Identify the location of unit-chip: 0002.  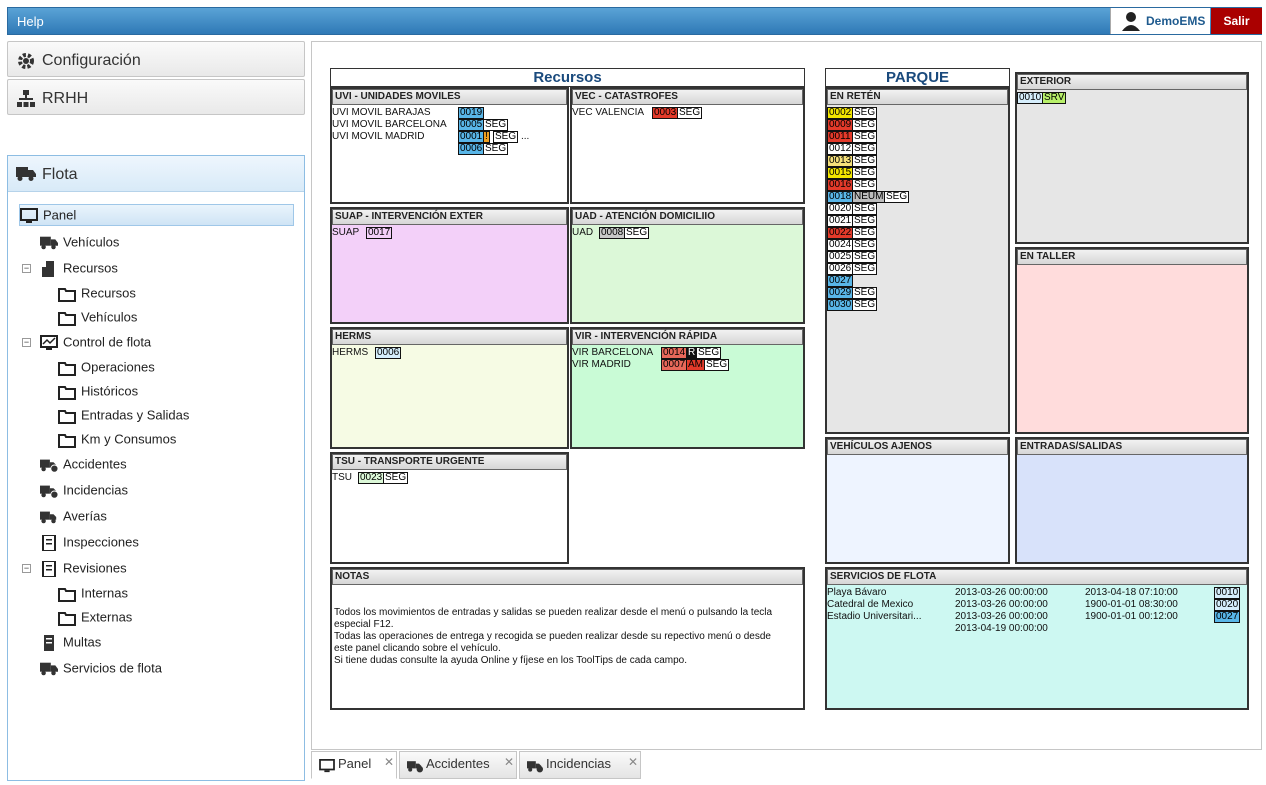
(840, 113).